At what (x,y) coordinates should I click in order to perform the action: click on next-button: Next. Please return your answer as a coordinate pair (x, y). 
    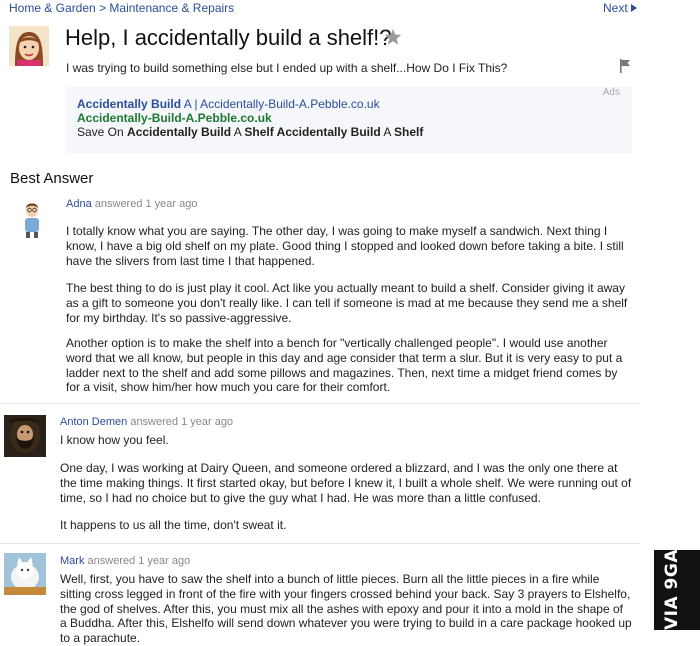
    Looking at the image, I should click on (620, 8).